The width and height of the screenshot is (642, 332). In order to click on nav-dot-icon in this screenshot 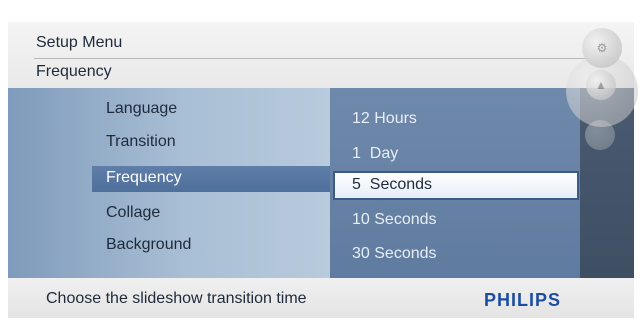, I will do `click(600, 135)`.